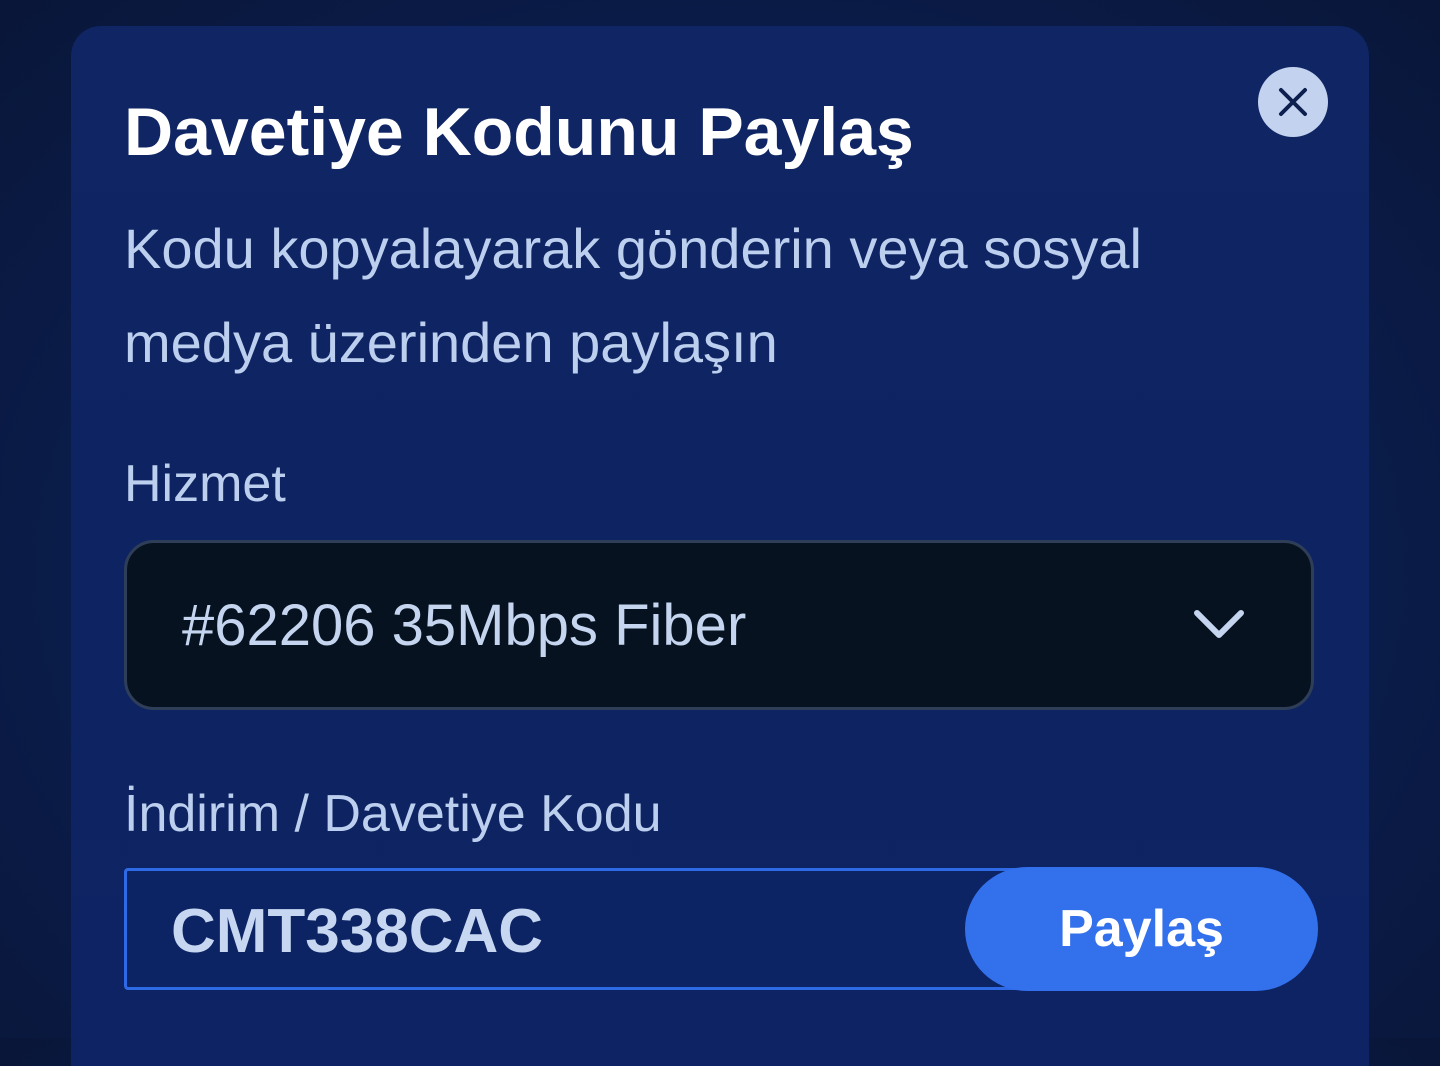 The height and width of the screenshot is (1066, 1440). I want to click on code-input-group: Paylaş, so click(721, 929).